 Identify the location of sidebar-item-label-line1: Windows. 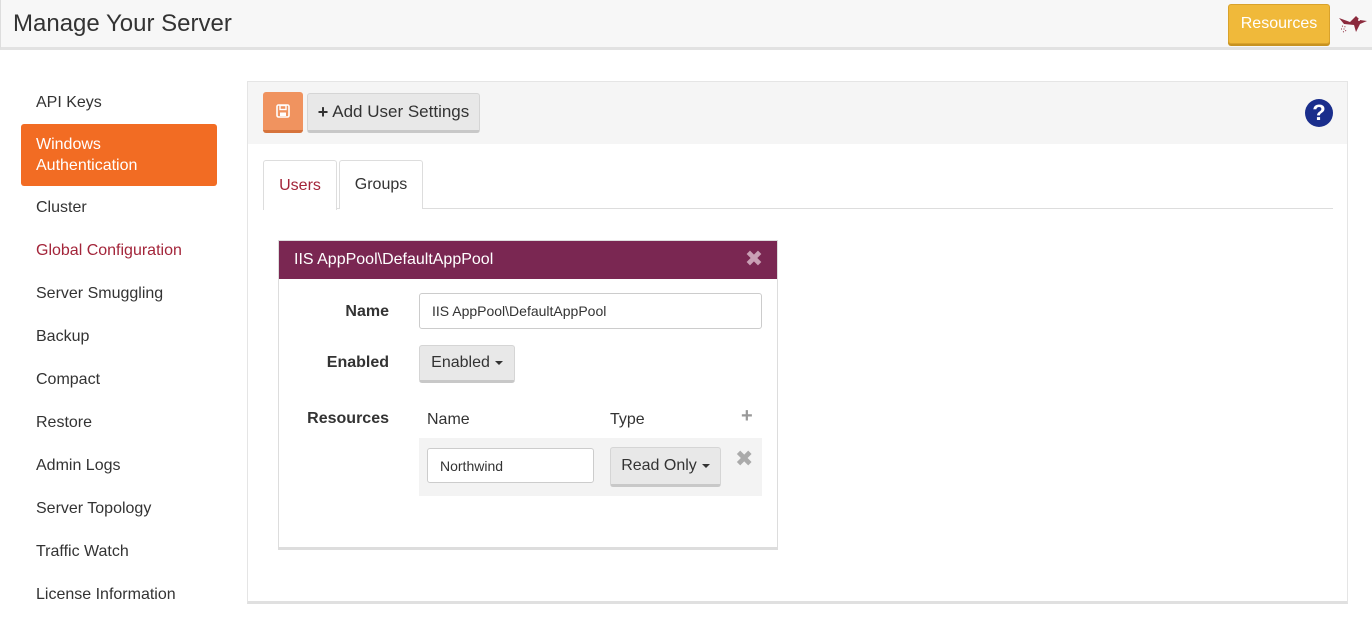
(68, 144).